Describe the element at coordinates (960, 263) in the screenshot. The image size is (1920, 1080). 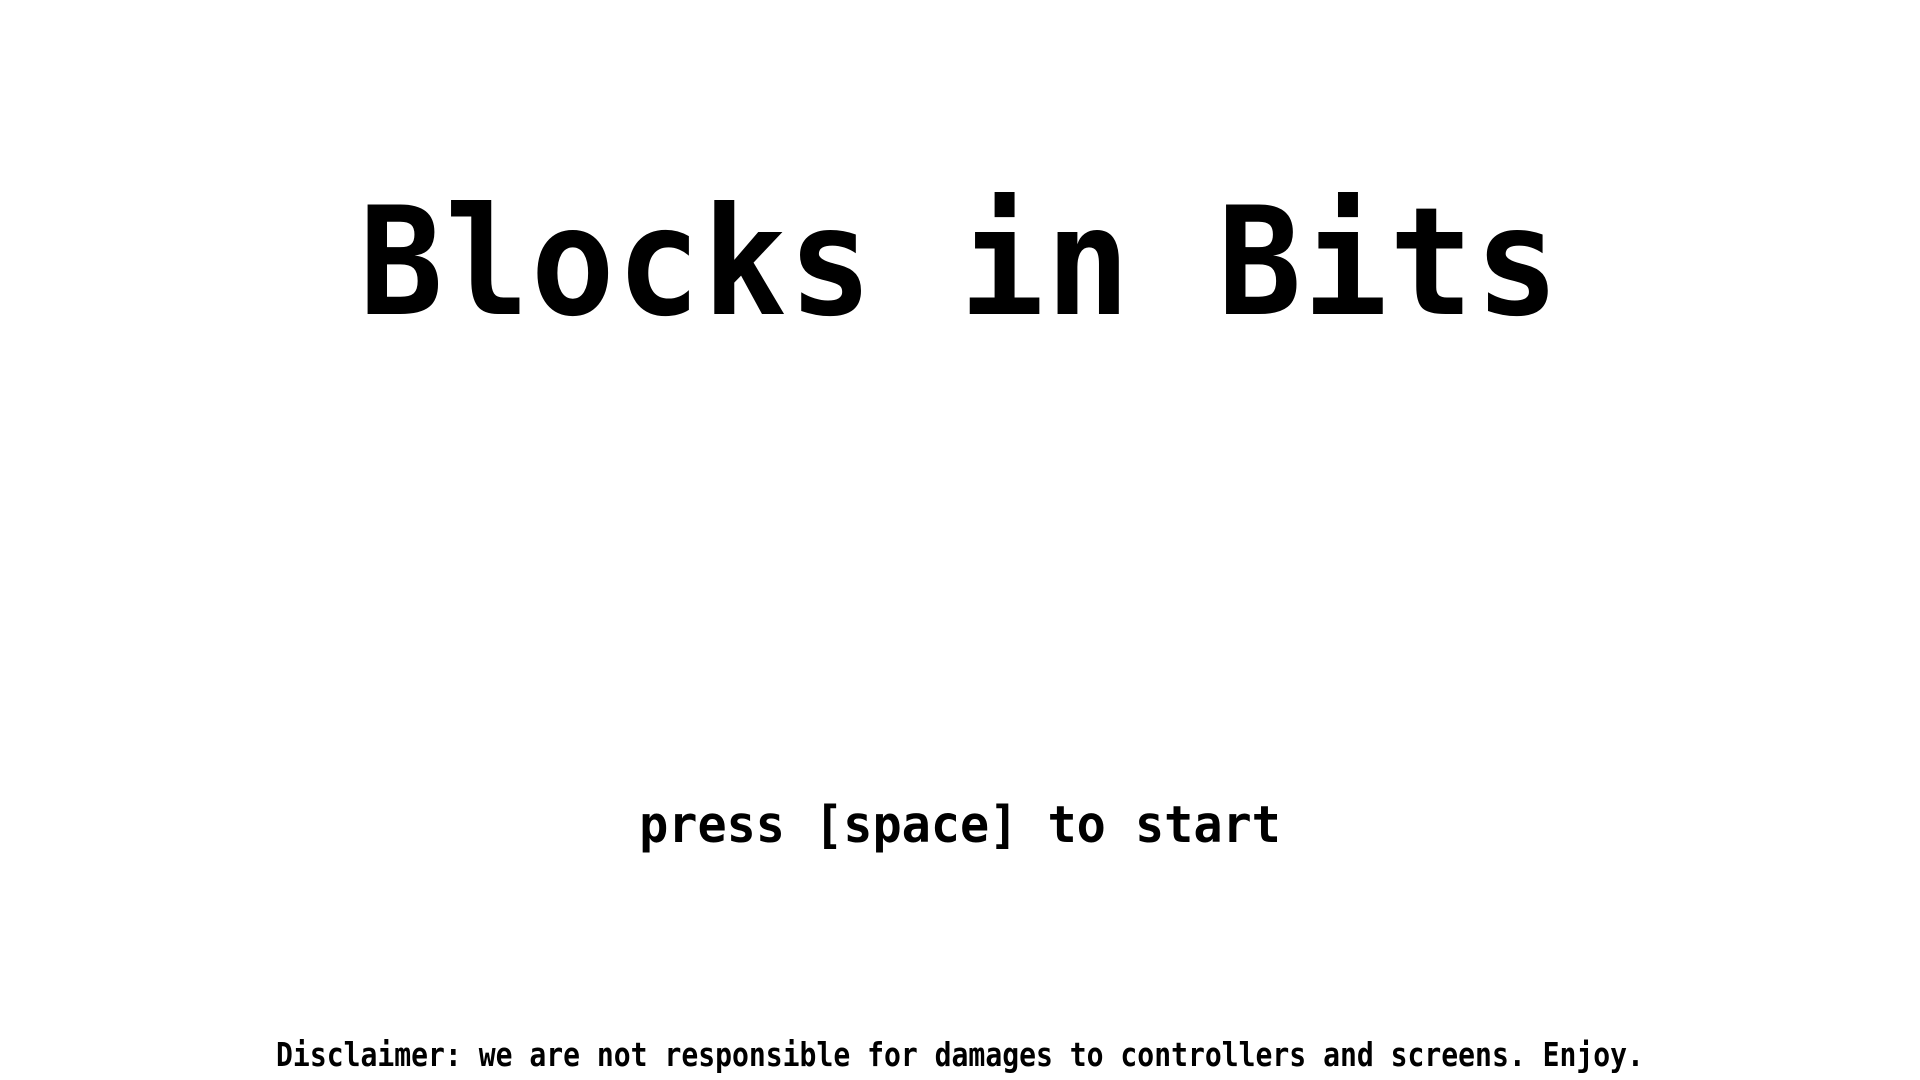
I see `game-title: Blocks in Bits` at that location.